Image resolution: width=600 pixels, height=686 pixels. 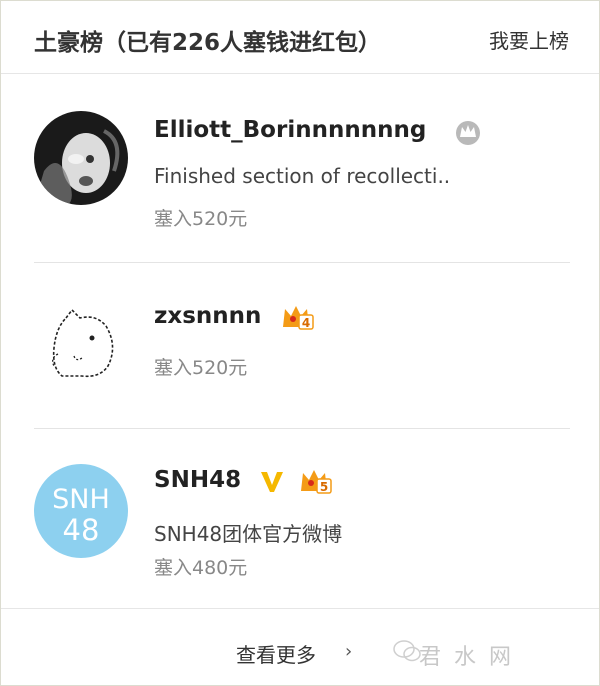 What do you see at coordinates (81, 499) in the screenshot?
I see `avatar-text-top: SNH` at bounding box center [81, 499].